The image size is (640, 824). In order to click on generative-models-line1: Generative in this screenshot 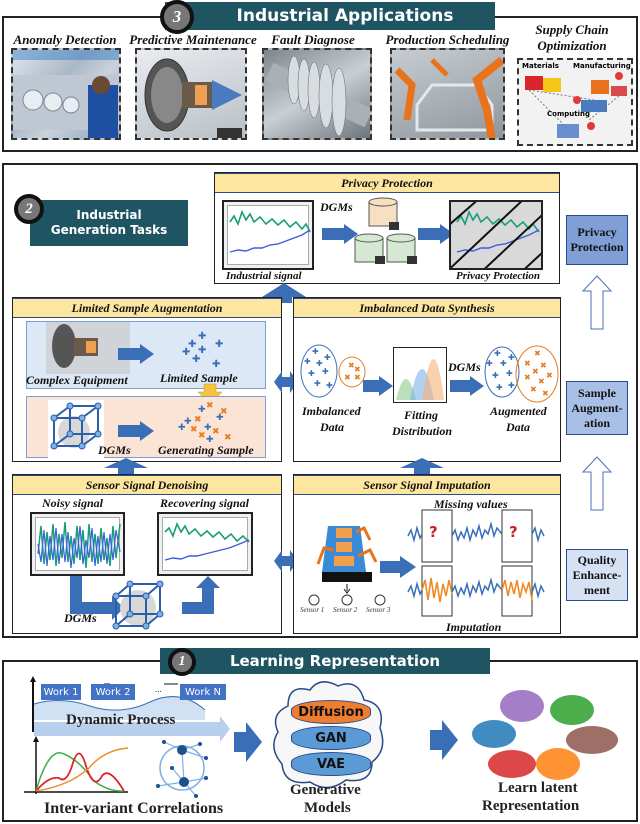, I will do `click(325, 790)`.